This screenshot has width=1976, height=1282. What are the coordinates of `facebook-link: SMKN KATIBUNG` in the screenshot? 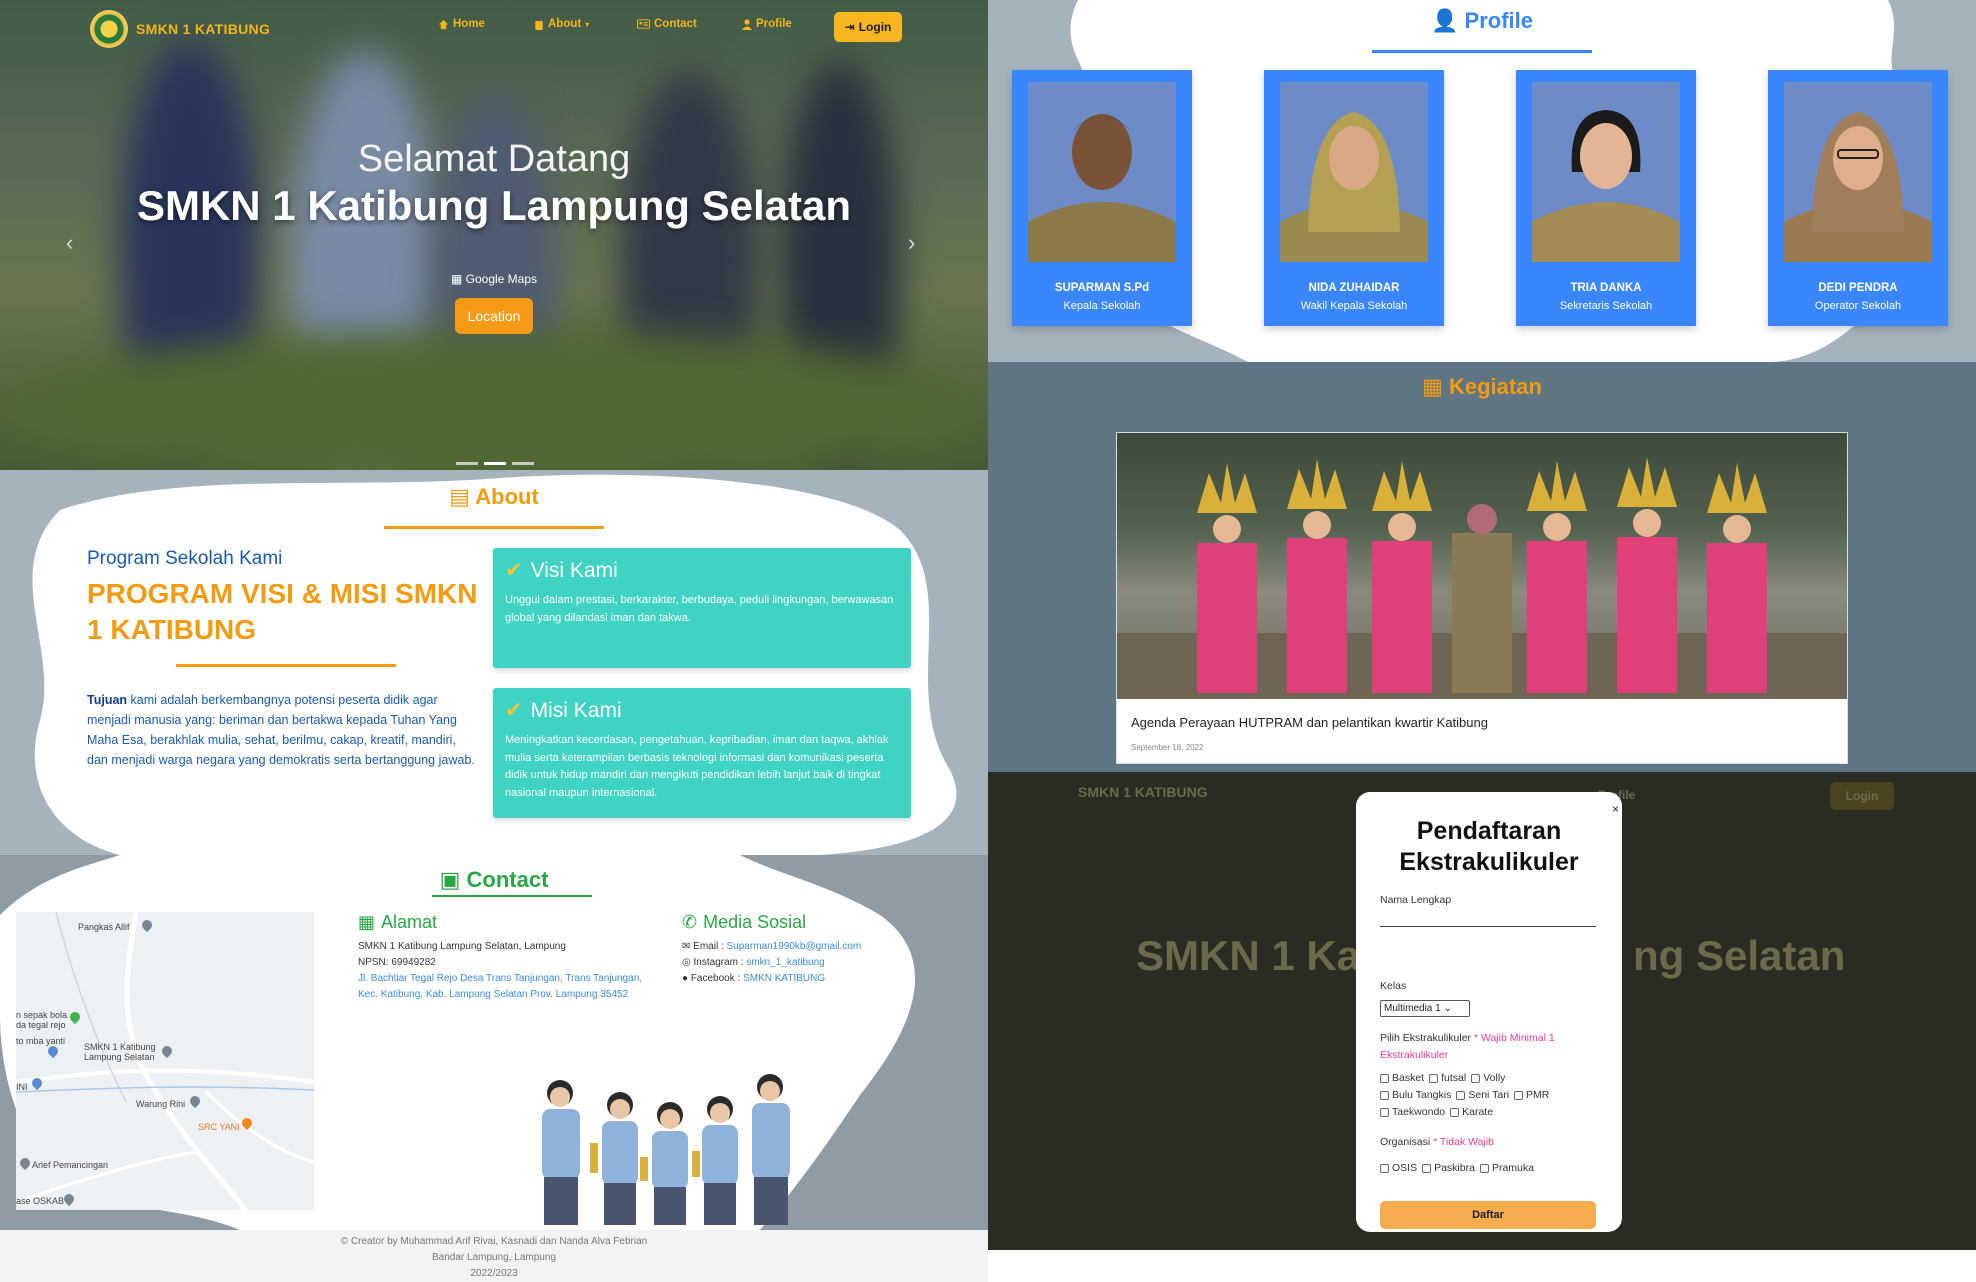 It's located at (784, 978).